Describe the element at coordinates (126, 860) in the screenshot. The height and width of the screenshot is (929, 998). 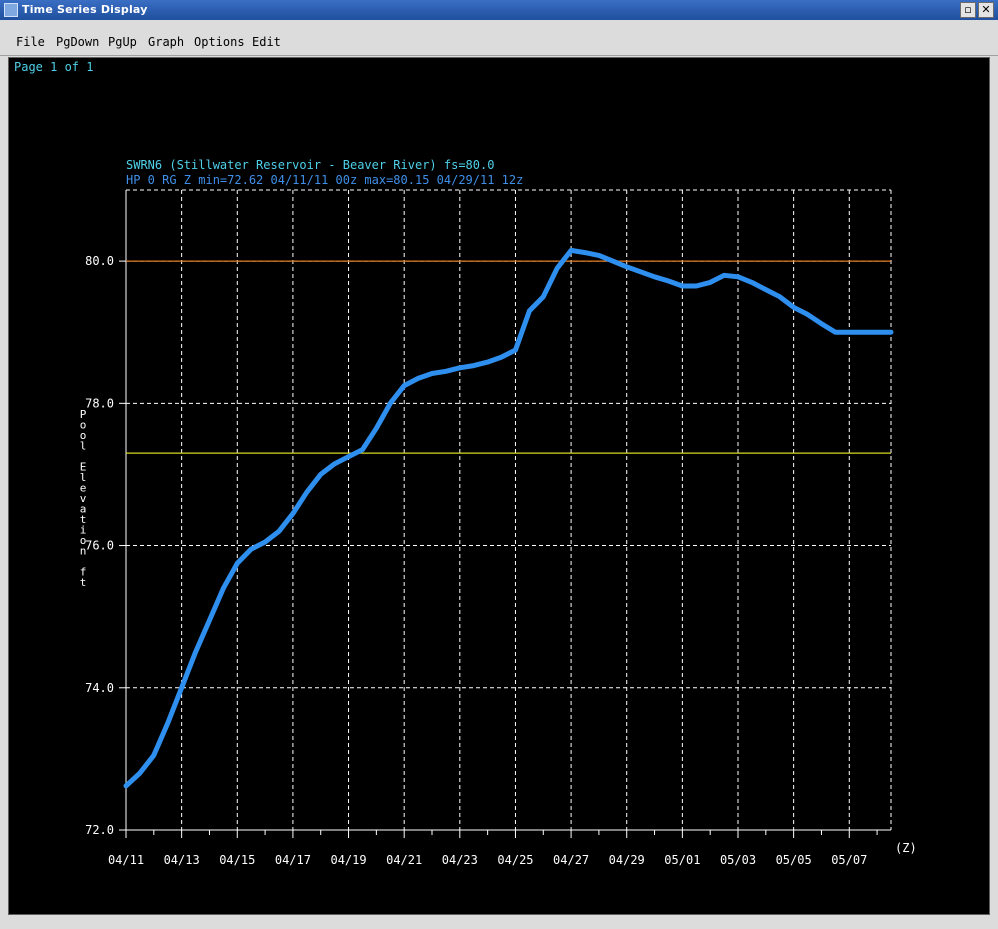
I see `x-tick-label: 04/11` at that location.